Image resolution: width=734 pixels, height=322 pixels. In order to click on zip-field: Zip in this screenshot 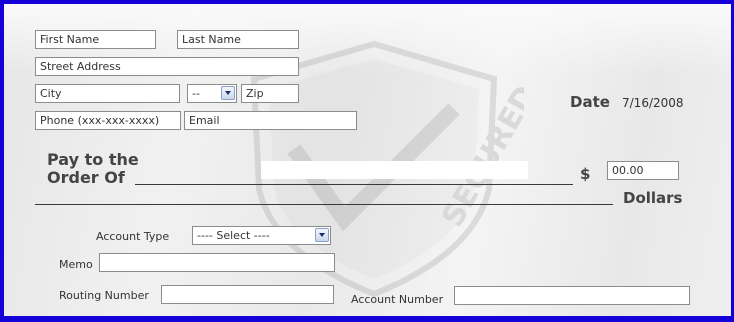, I will do `click(270, 93)`.